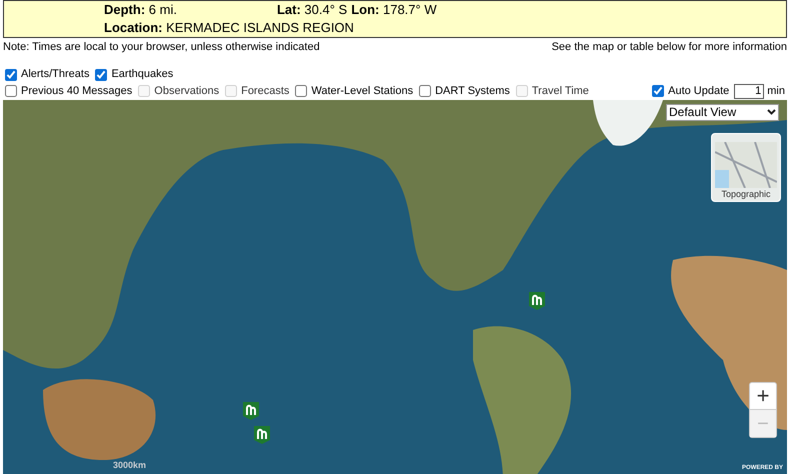  Describe the element at coordinates (749, 91) in the screenshot. I see `interval-input: 1` at that location.